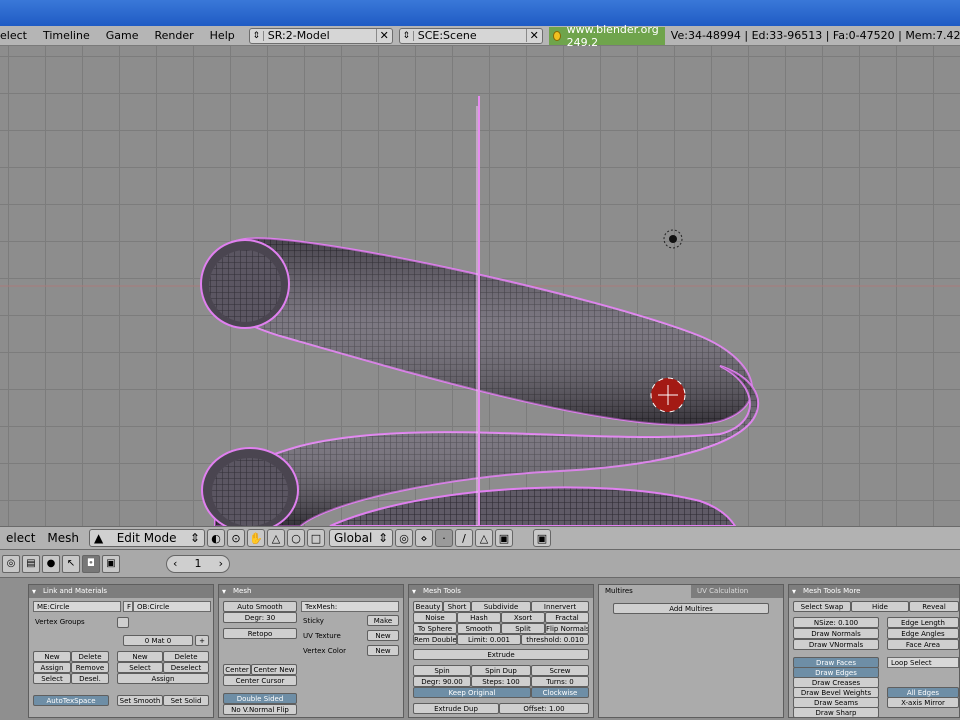  What do you see at coordinates (123, 622) in the screenshot?
I see `vertex-group-menu` at bounding box center [123, 622].